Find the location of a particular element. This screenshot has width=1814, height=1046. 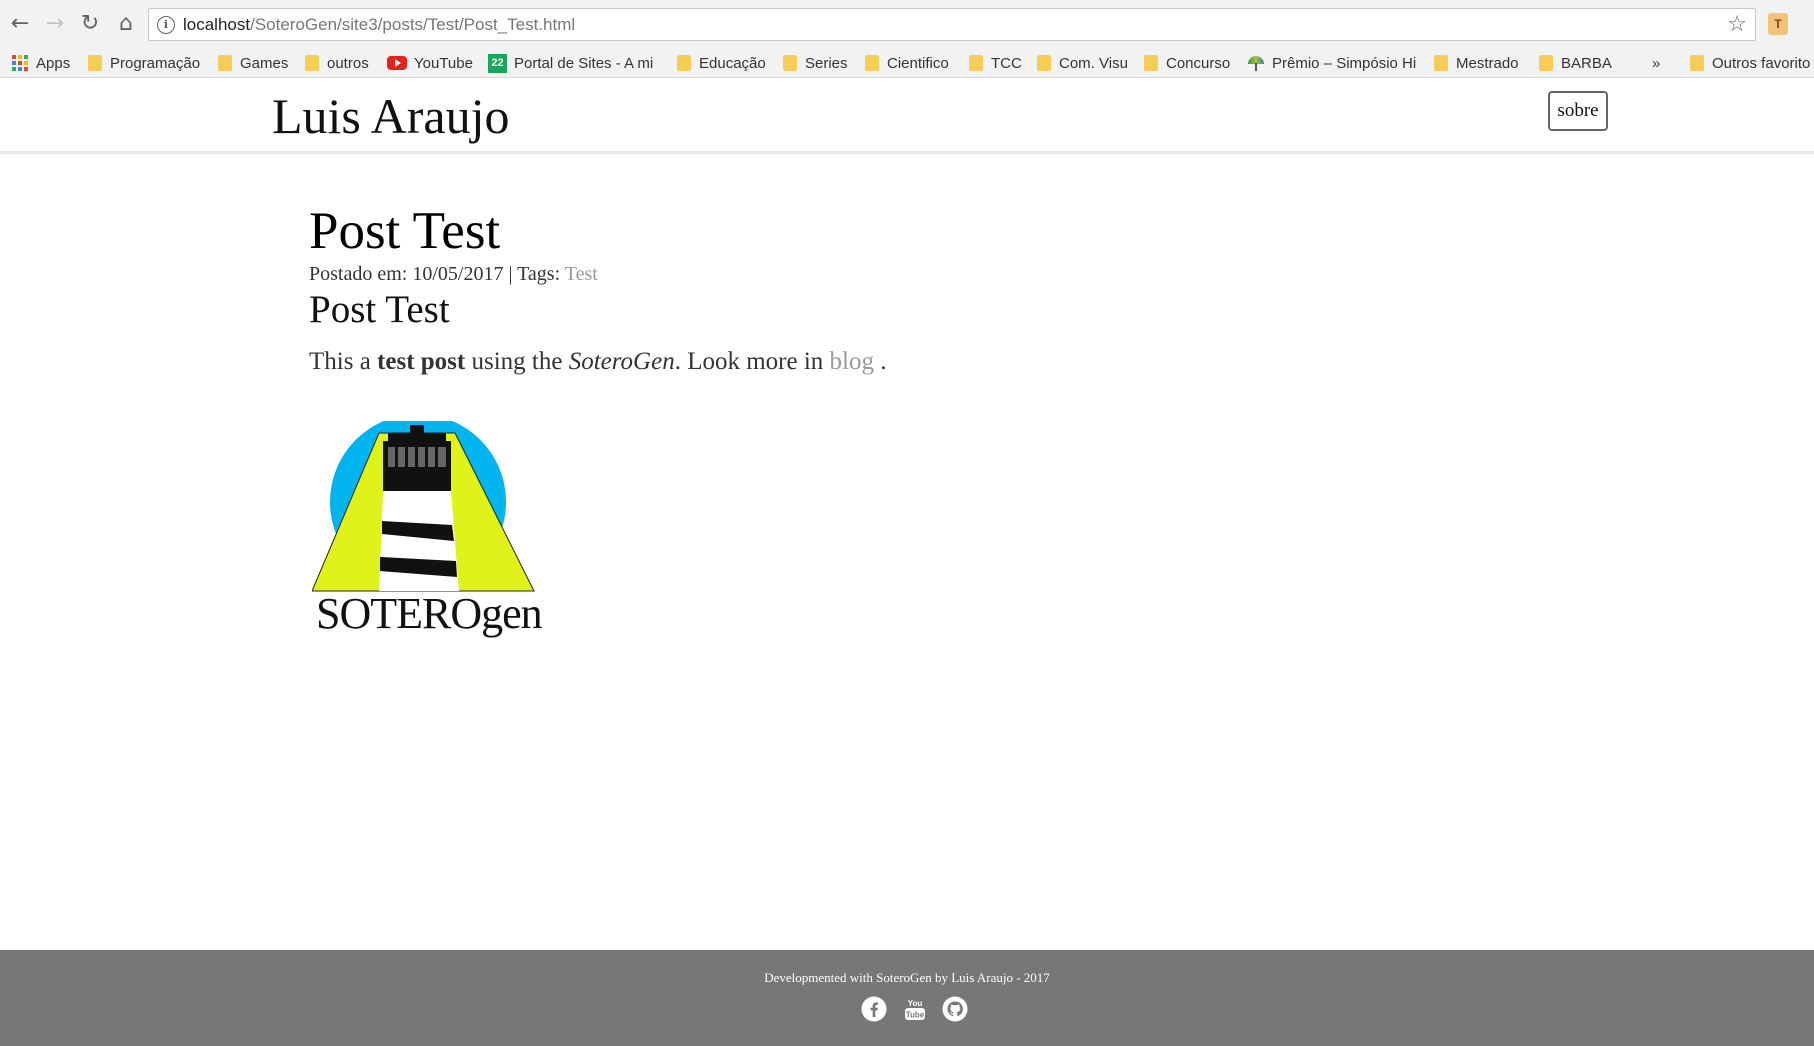

home-icon: ⌂ is located at coordinates (126, 24).